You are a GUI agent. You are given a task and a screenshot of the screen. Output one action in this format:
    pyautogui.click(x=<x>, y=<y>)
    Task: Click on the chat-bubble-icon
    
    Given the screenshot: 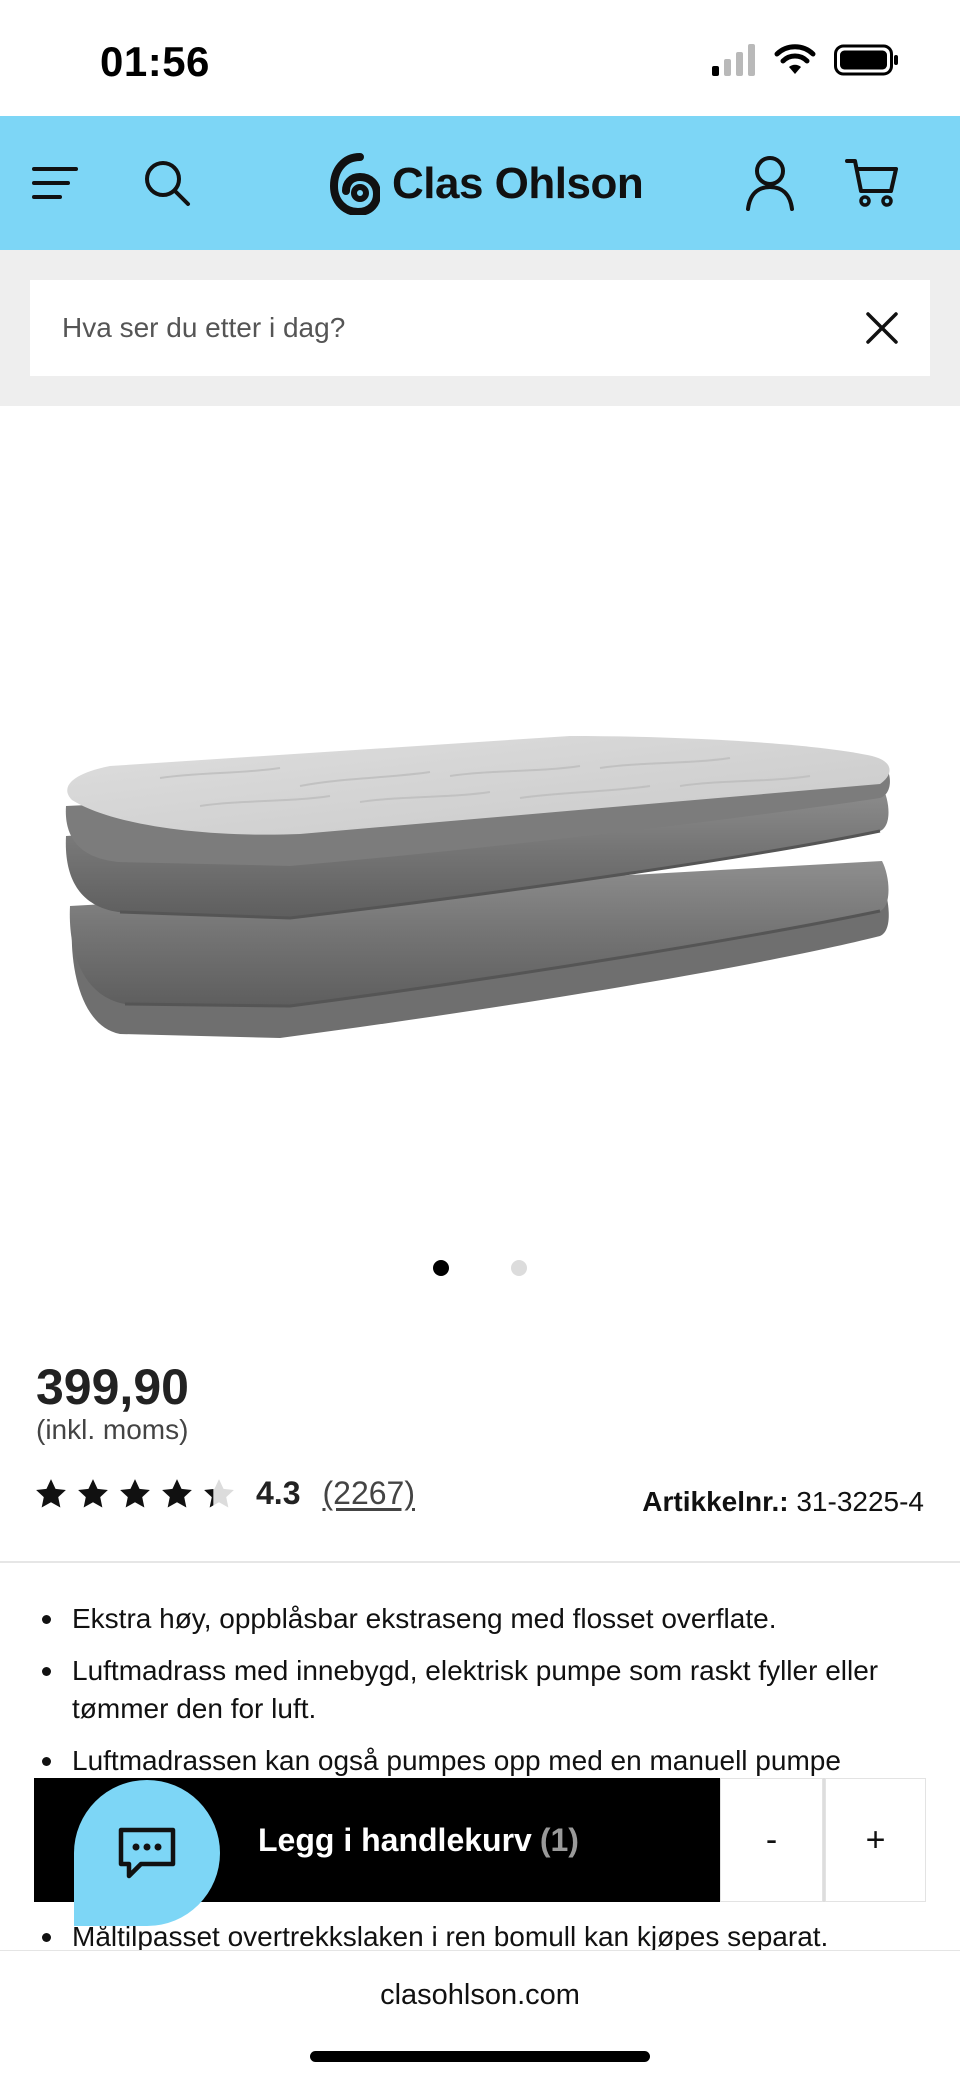 What is the action you would take?
    pyautogui.click(x=147, y=1853)
    